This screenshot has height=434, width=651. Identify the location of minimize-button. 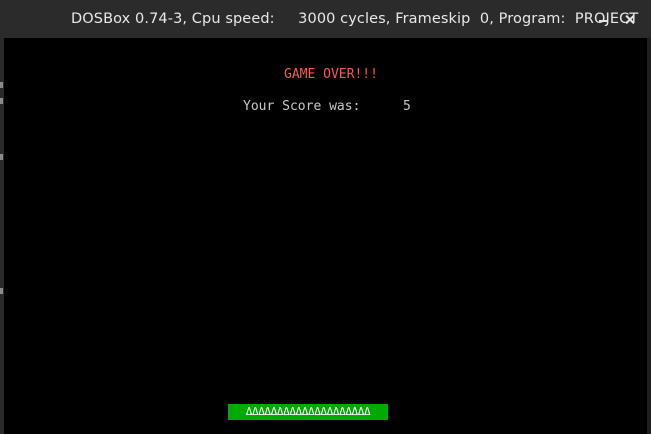
(604, 19).